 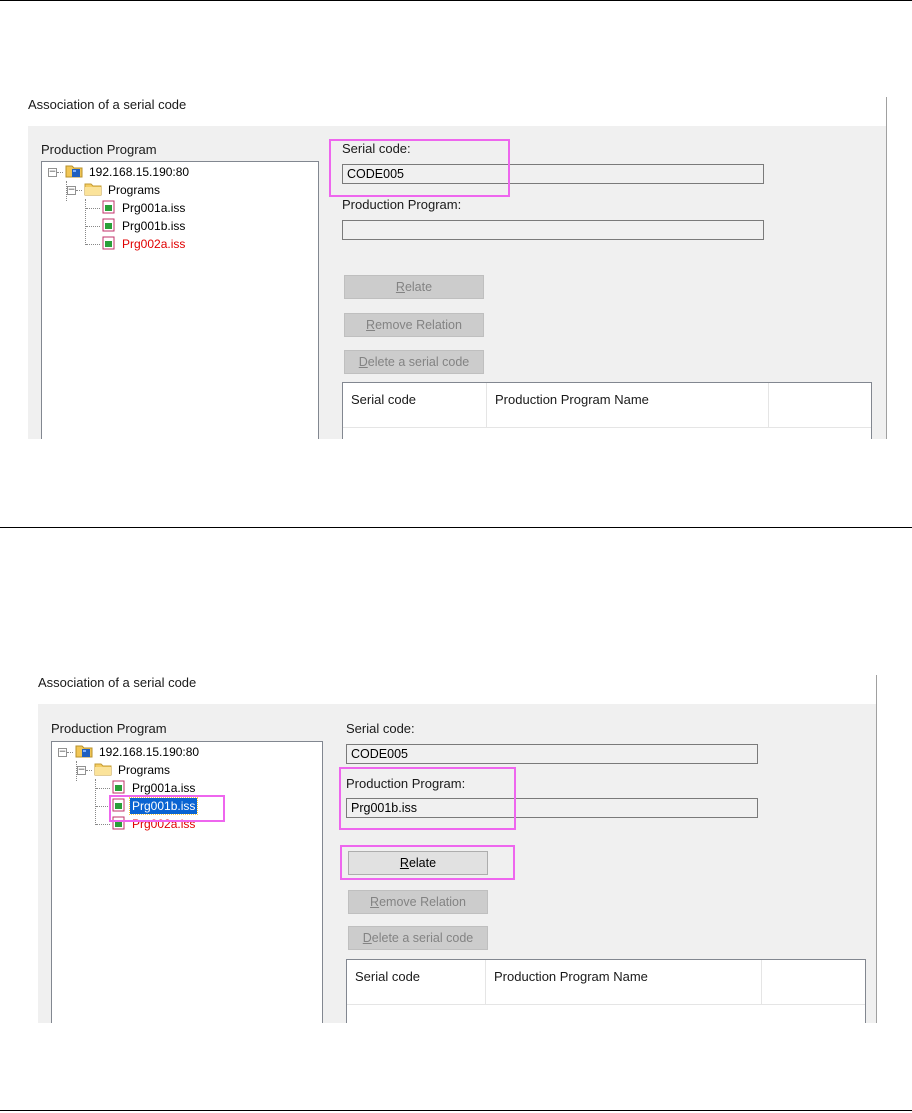 I want to click on tree-node-file: Prg001b.iss, so click(x=136, y=226).